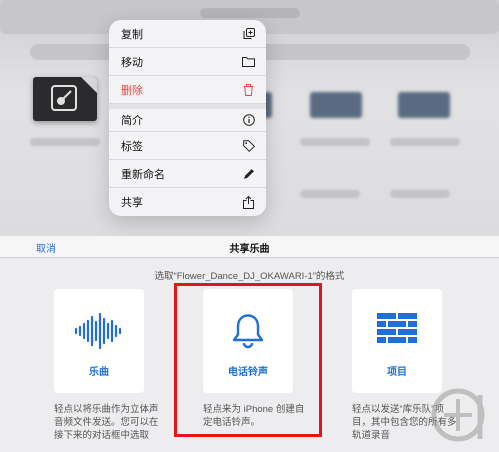 The height and width of the screenshot is (452, 499). What do you see at coordinates (248, 145) in the screenshot?
I see `tag-icon` at bounding box center [248, 145].